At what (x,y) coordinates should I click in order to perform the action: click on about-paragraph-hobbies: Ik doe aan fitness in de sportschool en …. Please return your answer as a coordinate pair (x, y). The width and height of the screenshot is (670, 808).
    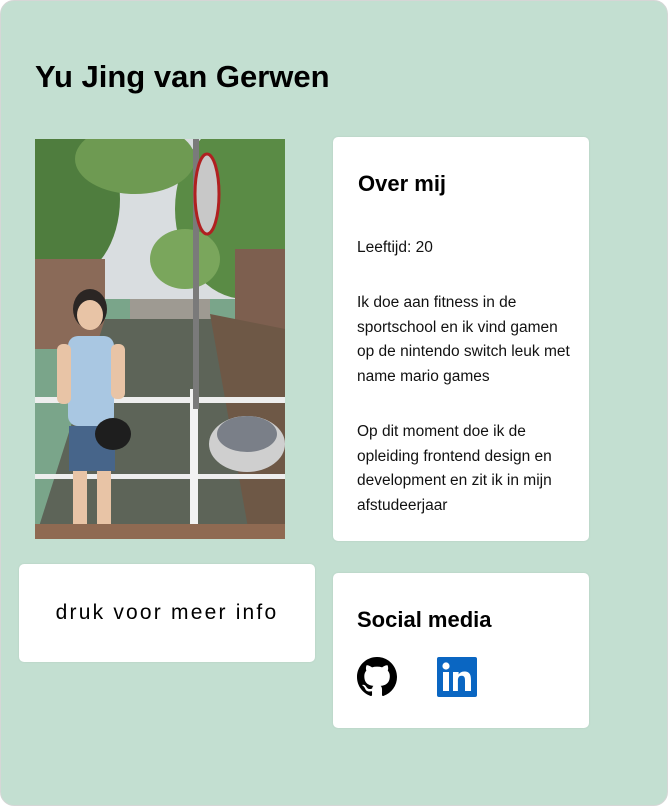
    Looking at the image, I should click on (463, 339).